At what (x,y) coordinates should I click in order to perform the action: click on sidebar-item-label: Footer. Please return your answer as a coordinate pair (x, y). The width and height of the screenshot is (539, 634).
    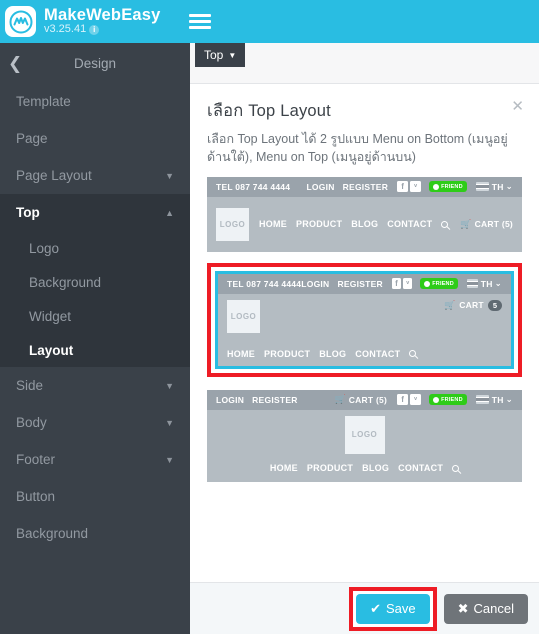
    Looking at the image, I should click on (36, 459).